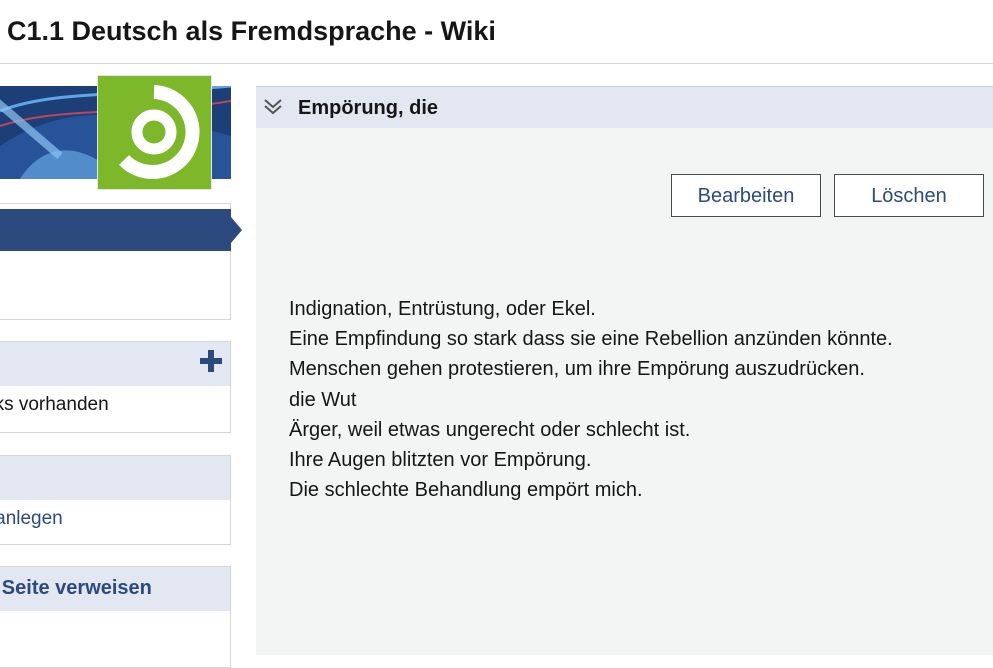 The width and height of the screenshot is (993, 668). What do you see at coordinates (76, 588) in the screenshot?
I see `panel-refer-title: se Seite verweisen` at bounding box center [76, 588].